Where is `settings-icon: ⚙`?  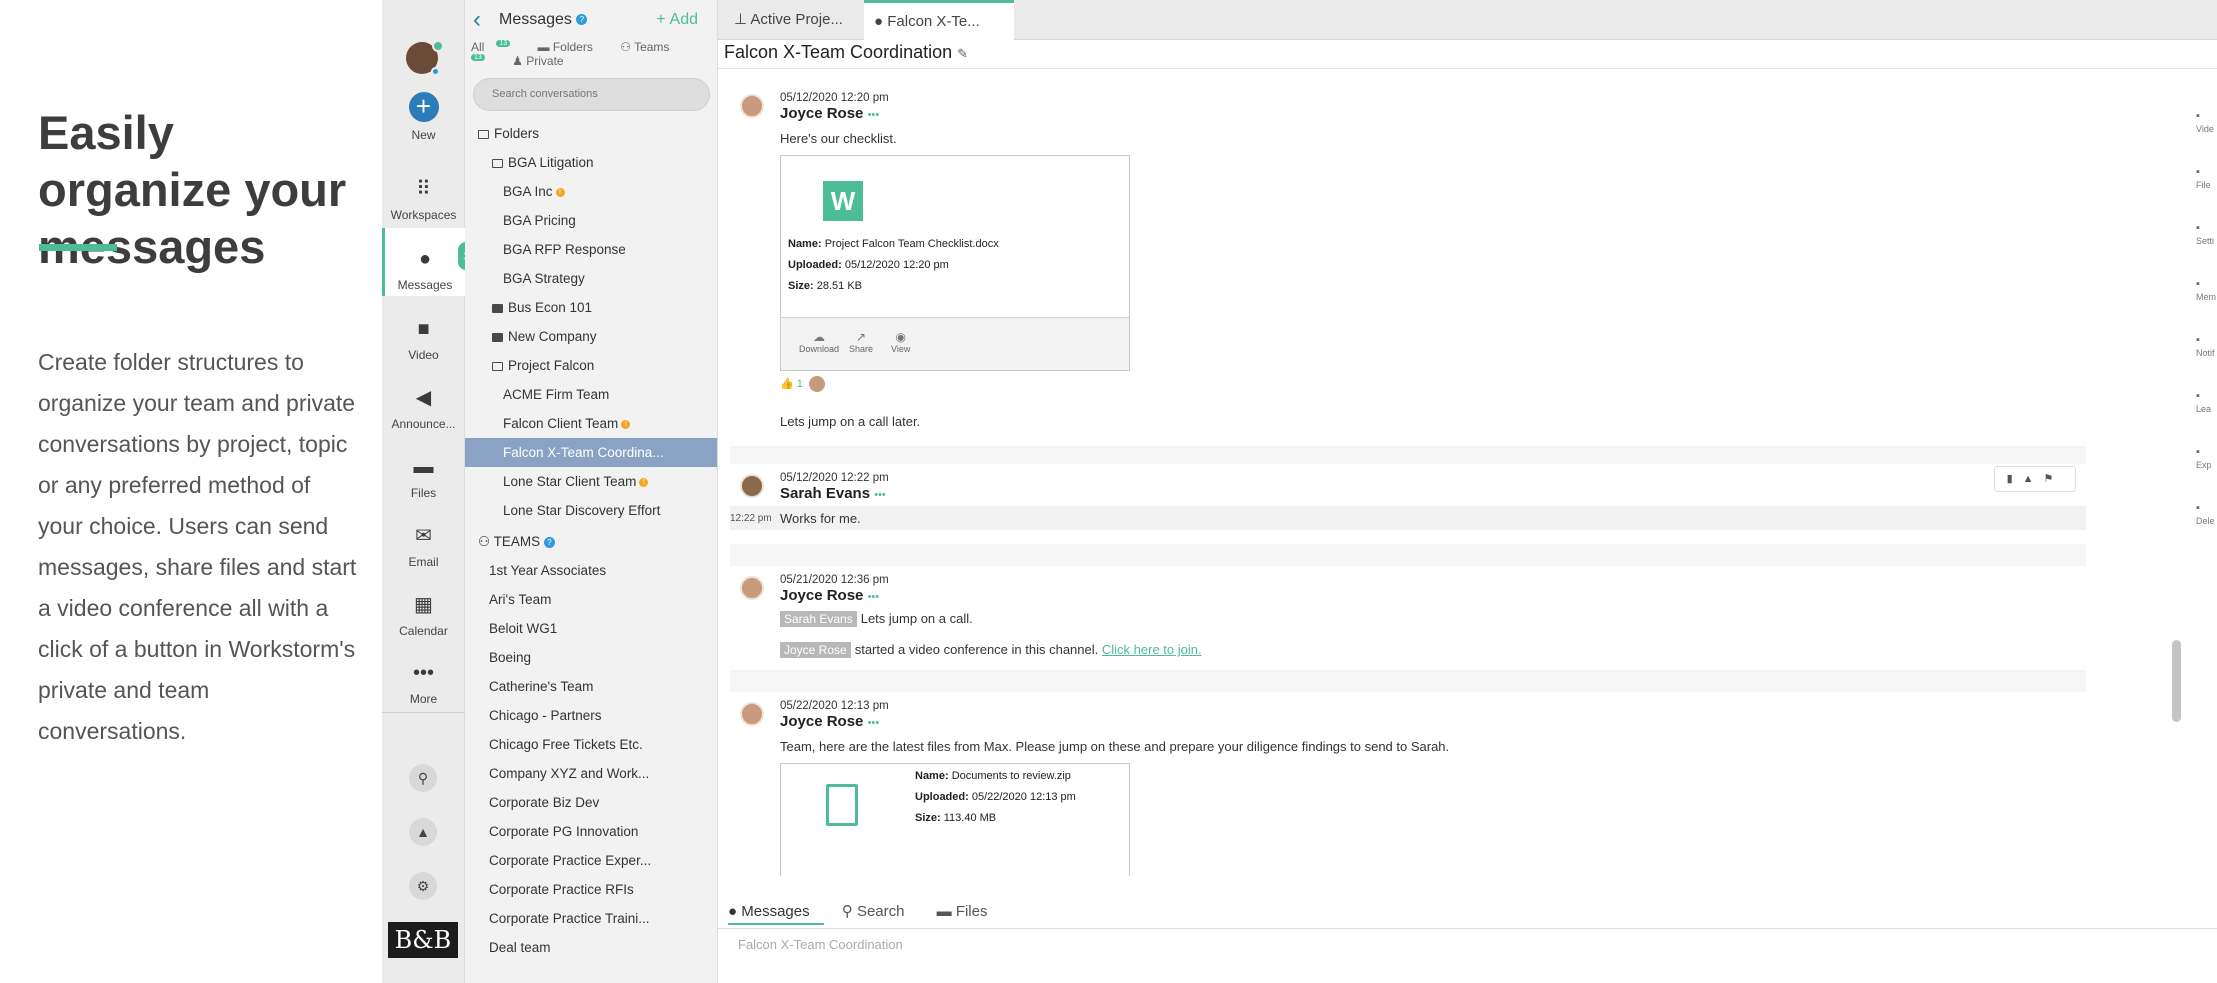
settings-icon: ⚙ is located at coordinates (423, 886).